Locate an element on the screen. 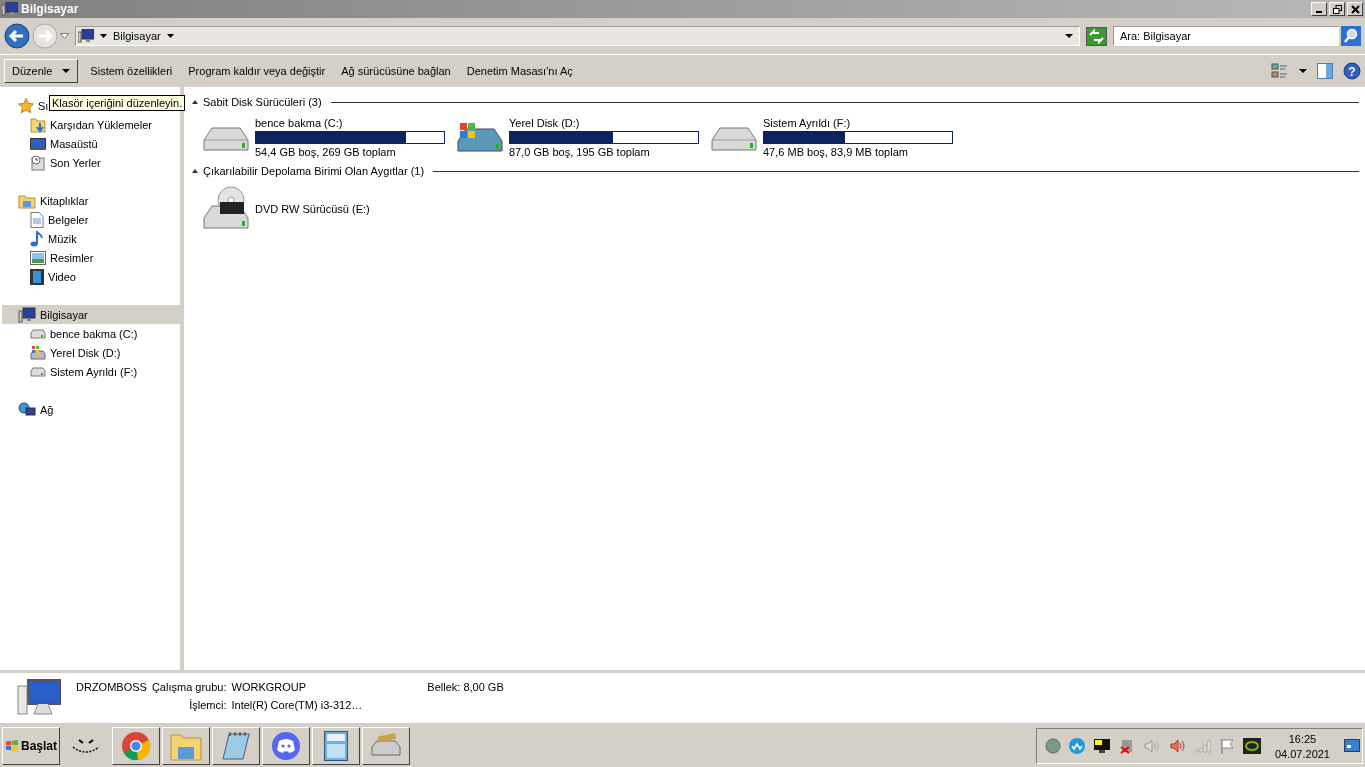 The height and width of the screenshot is (767, 1365). processor-label: İşlemci: is located at coordinates (207, 705).